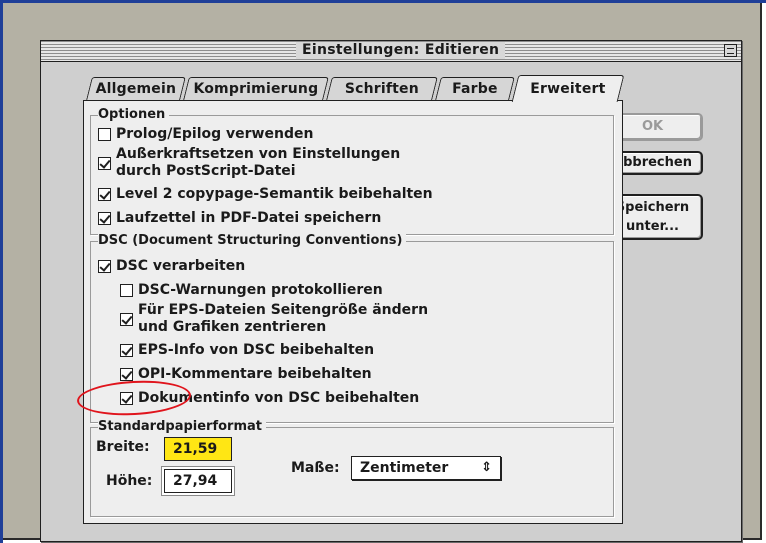 This screenshot has width=766, height=543. Describe the element at coordinates (274, 194) in the screenshot. I see `checkbox-label: Level 2 copypage-Semantik beibehalten` at that location.